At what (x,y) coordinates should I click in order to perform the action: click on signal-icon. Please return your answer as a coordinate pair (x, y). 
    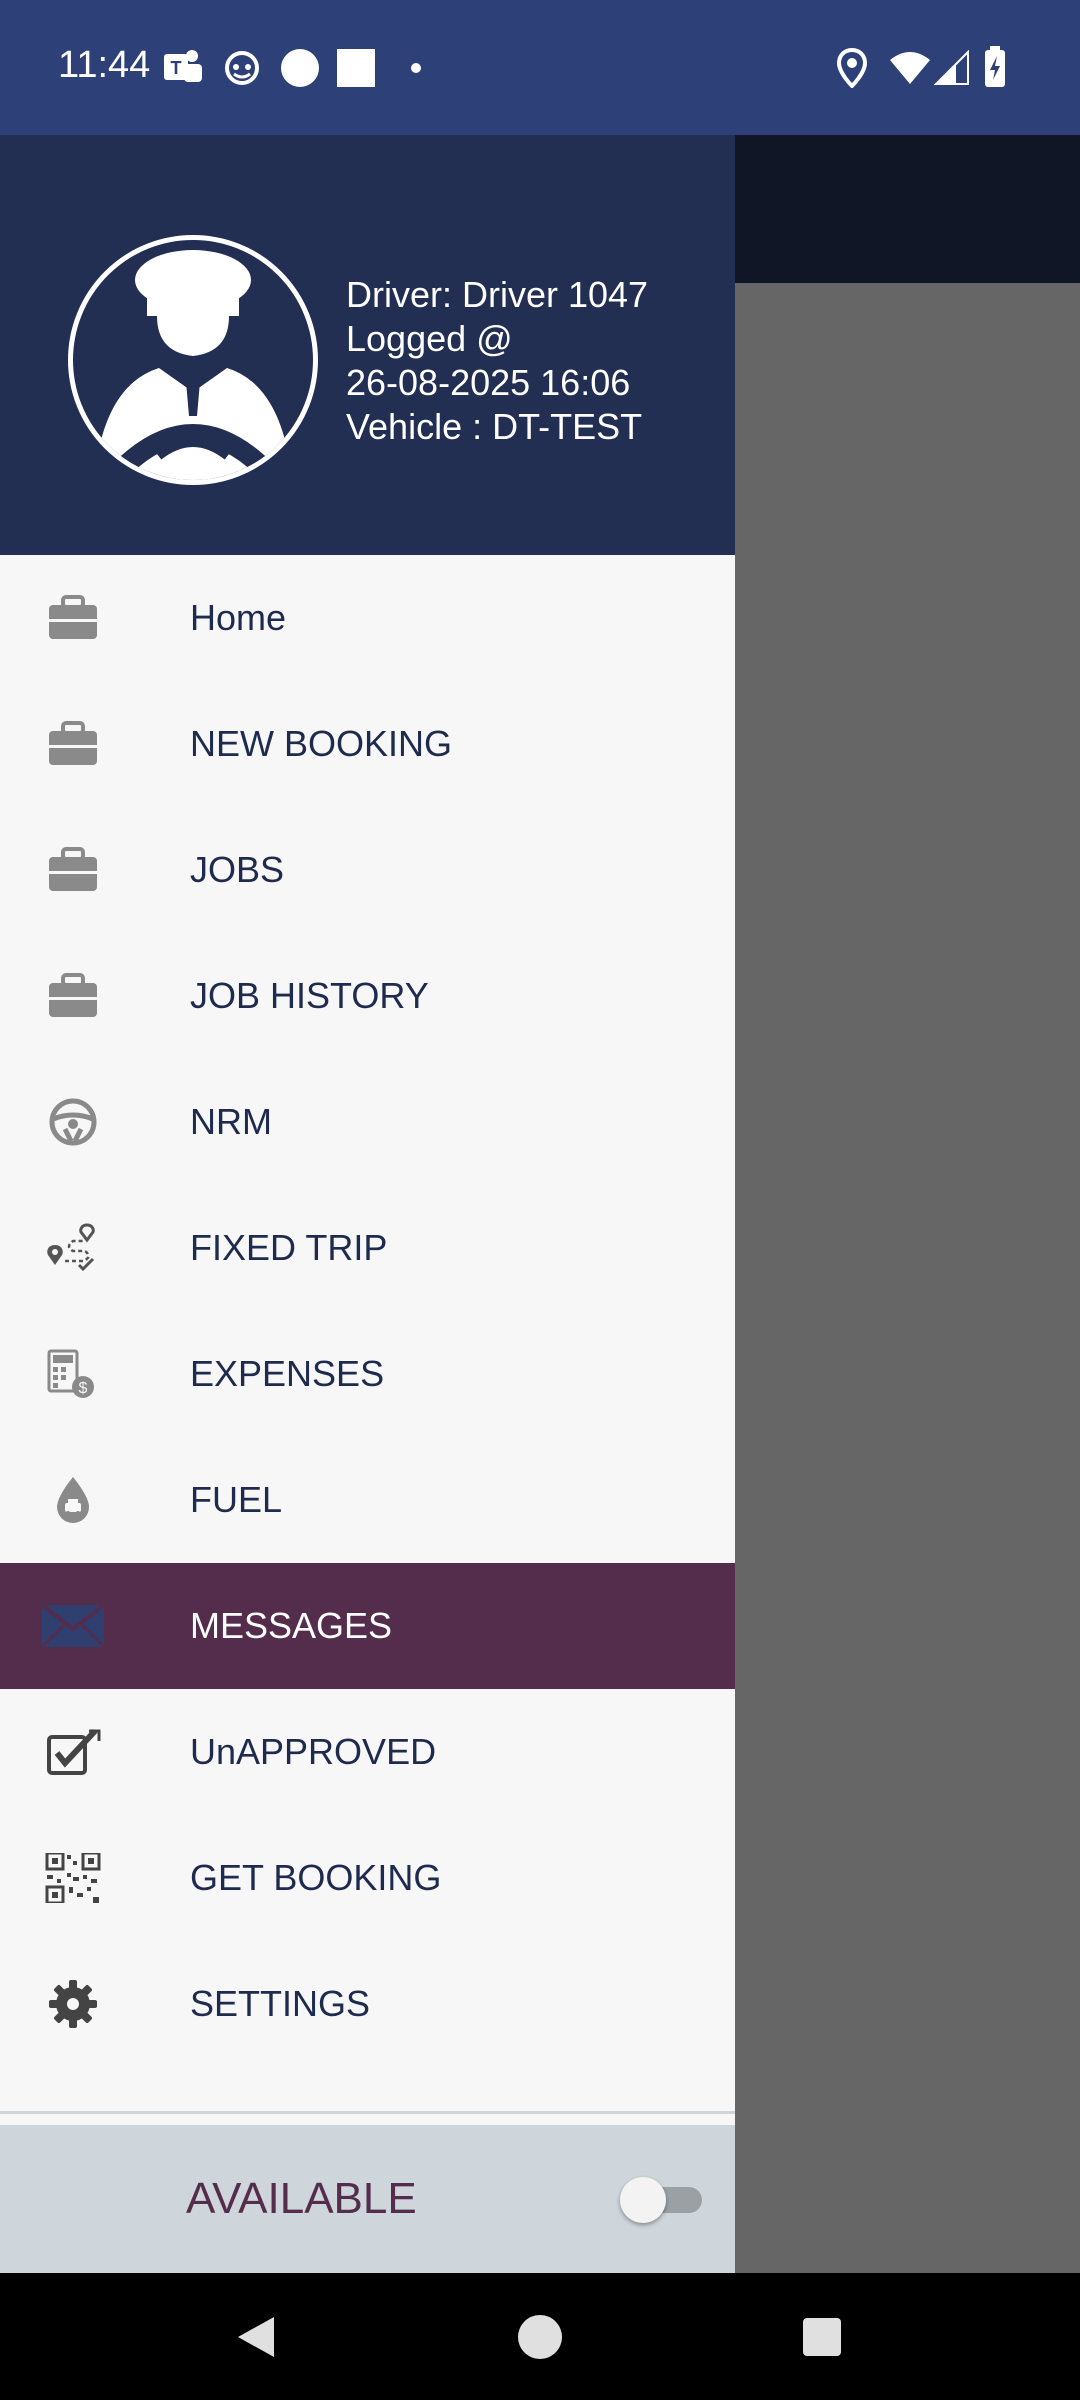
    Looking at the image, I should click on (951, 67).